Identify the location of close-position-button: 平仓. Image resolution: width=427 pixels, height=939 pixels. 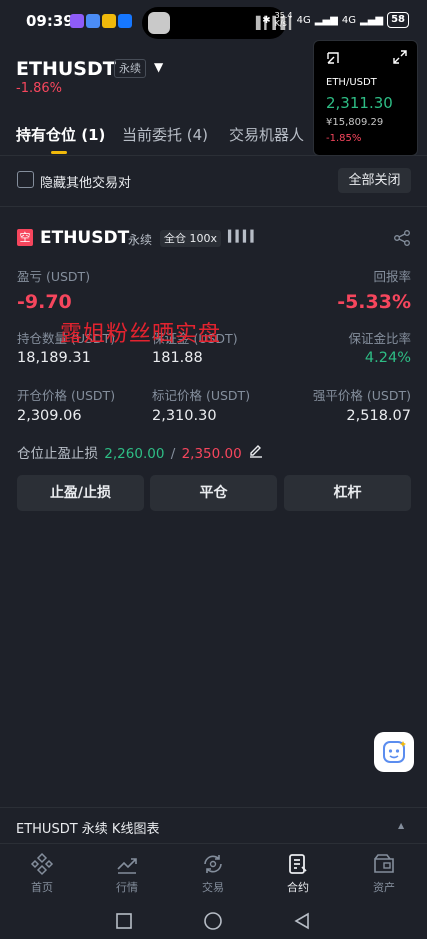
(213, 493).